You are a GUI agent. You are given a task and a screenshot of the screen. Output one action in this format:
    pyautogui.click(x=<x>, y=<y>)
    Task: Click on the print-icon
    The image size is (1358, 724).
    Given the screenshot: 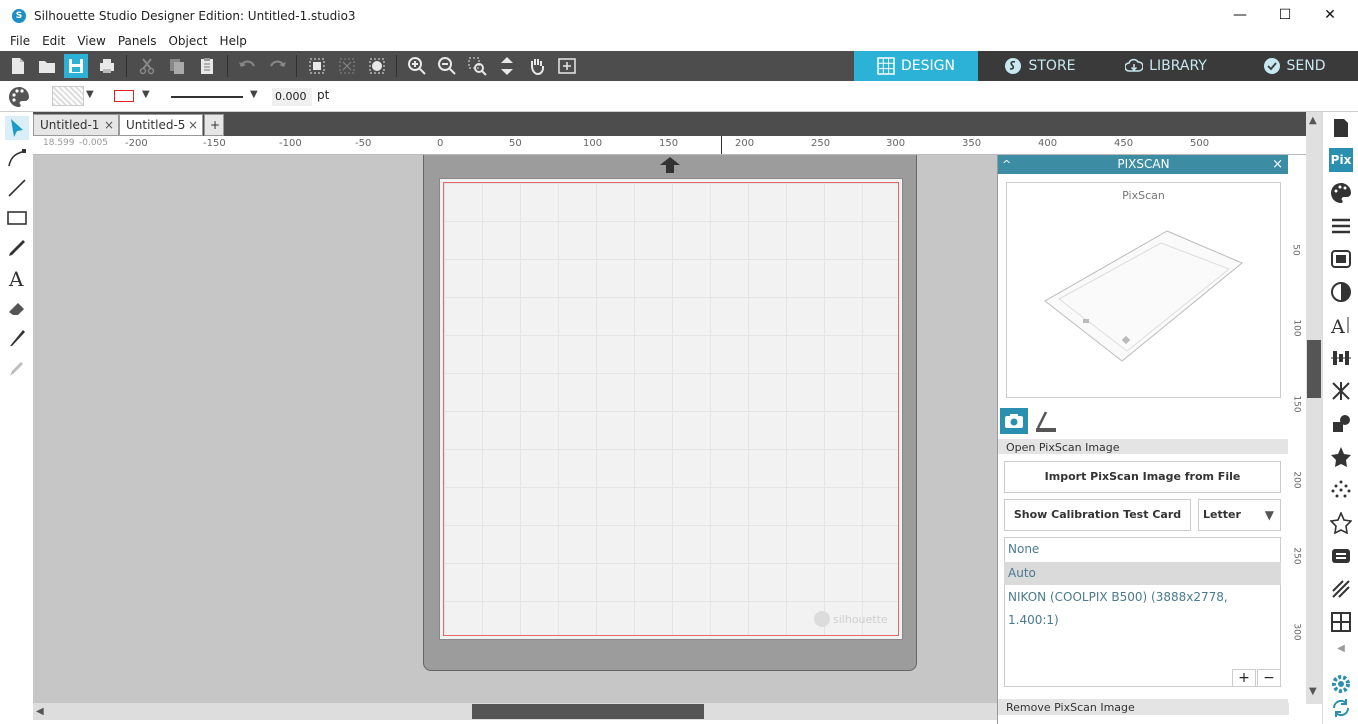 What is the action you would take?
    pyautogui.click(x=107, y=66)
    